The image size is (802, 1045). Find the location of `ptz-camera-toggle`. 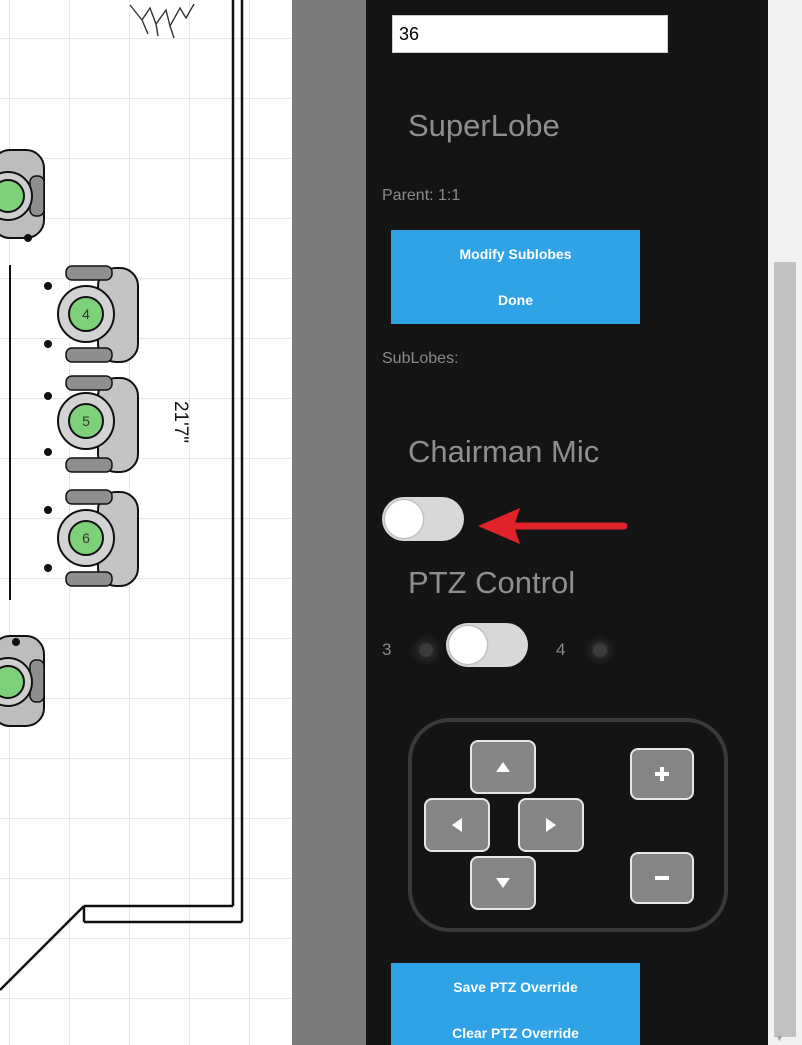

ptz-camera-toggle is located at coordinates (487, 645).